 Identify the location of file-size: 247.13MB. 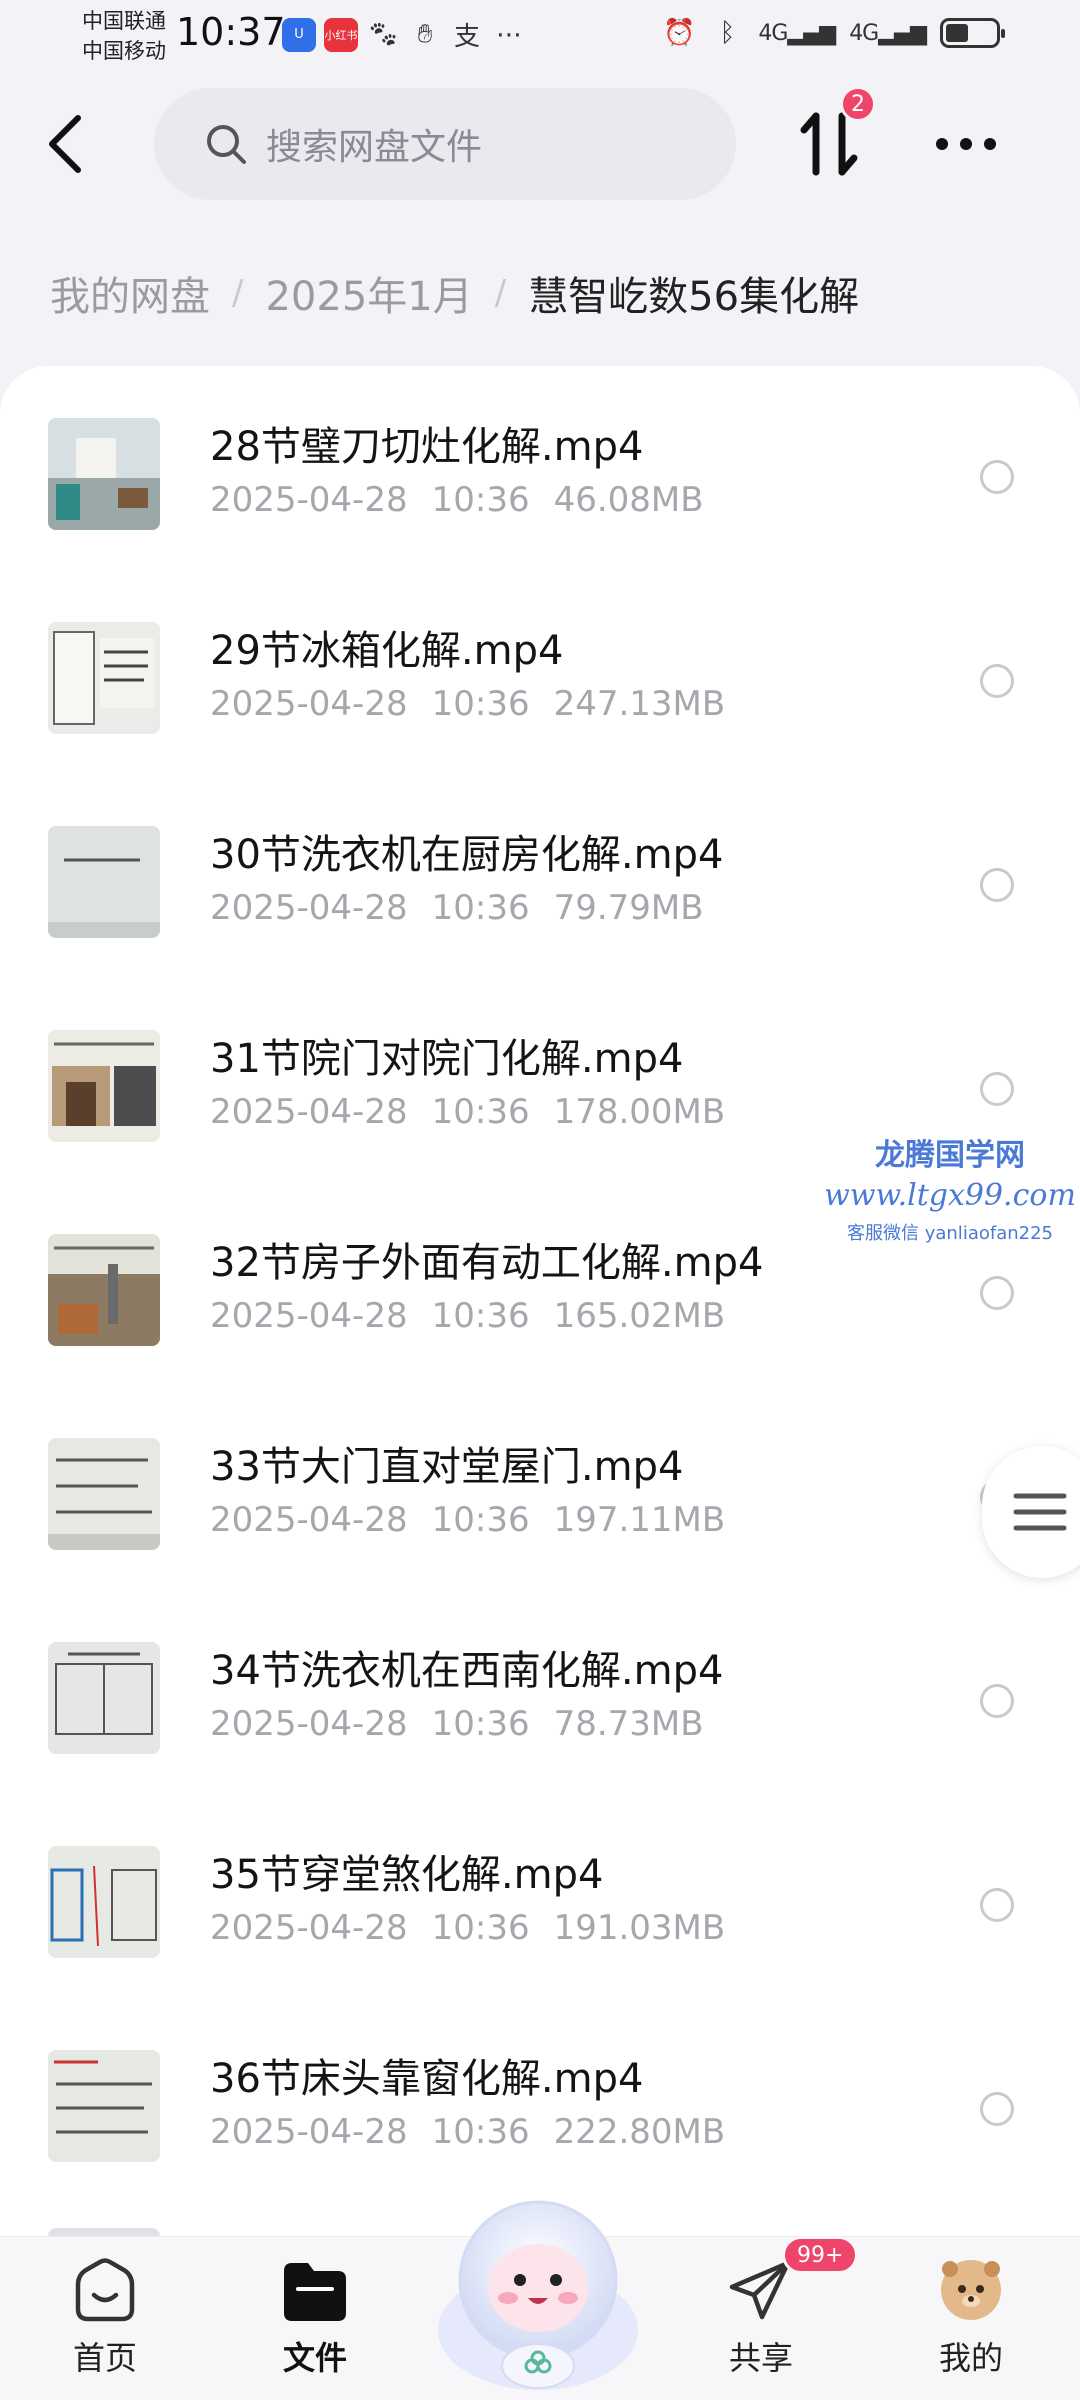
(639, 704).